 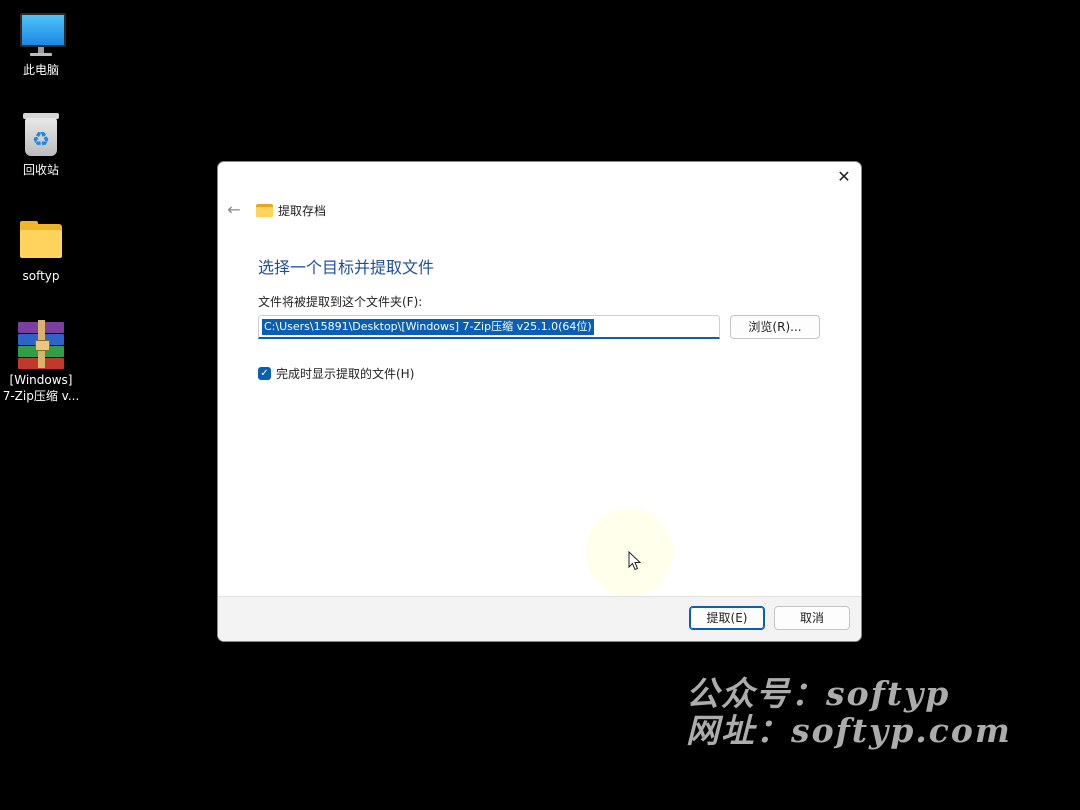 What do you see at coordinates (41, 240) in the screenshot?
I see `folder-icon` at bounding box center [41, 240].